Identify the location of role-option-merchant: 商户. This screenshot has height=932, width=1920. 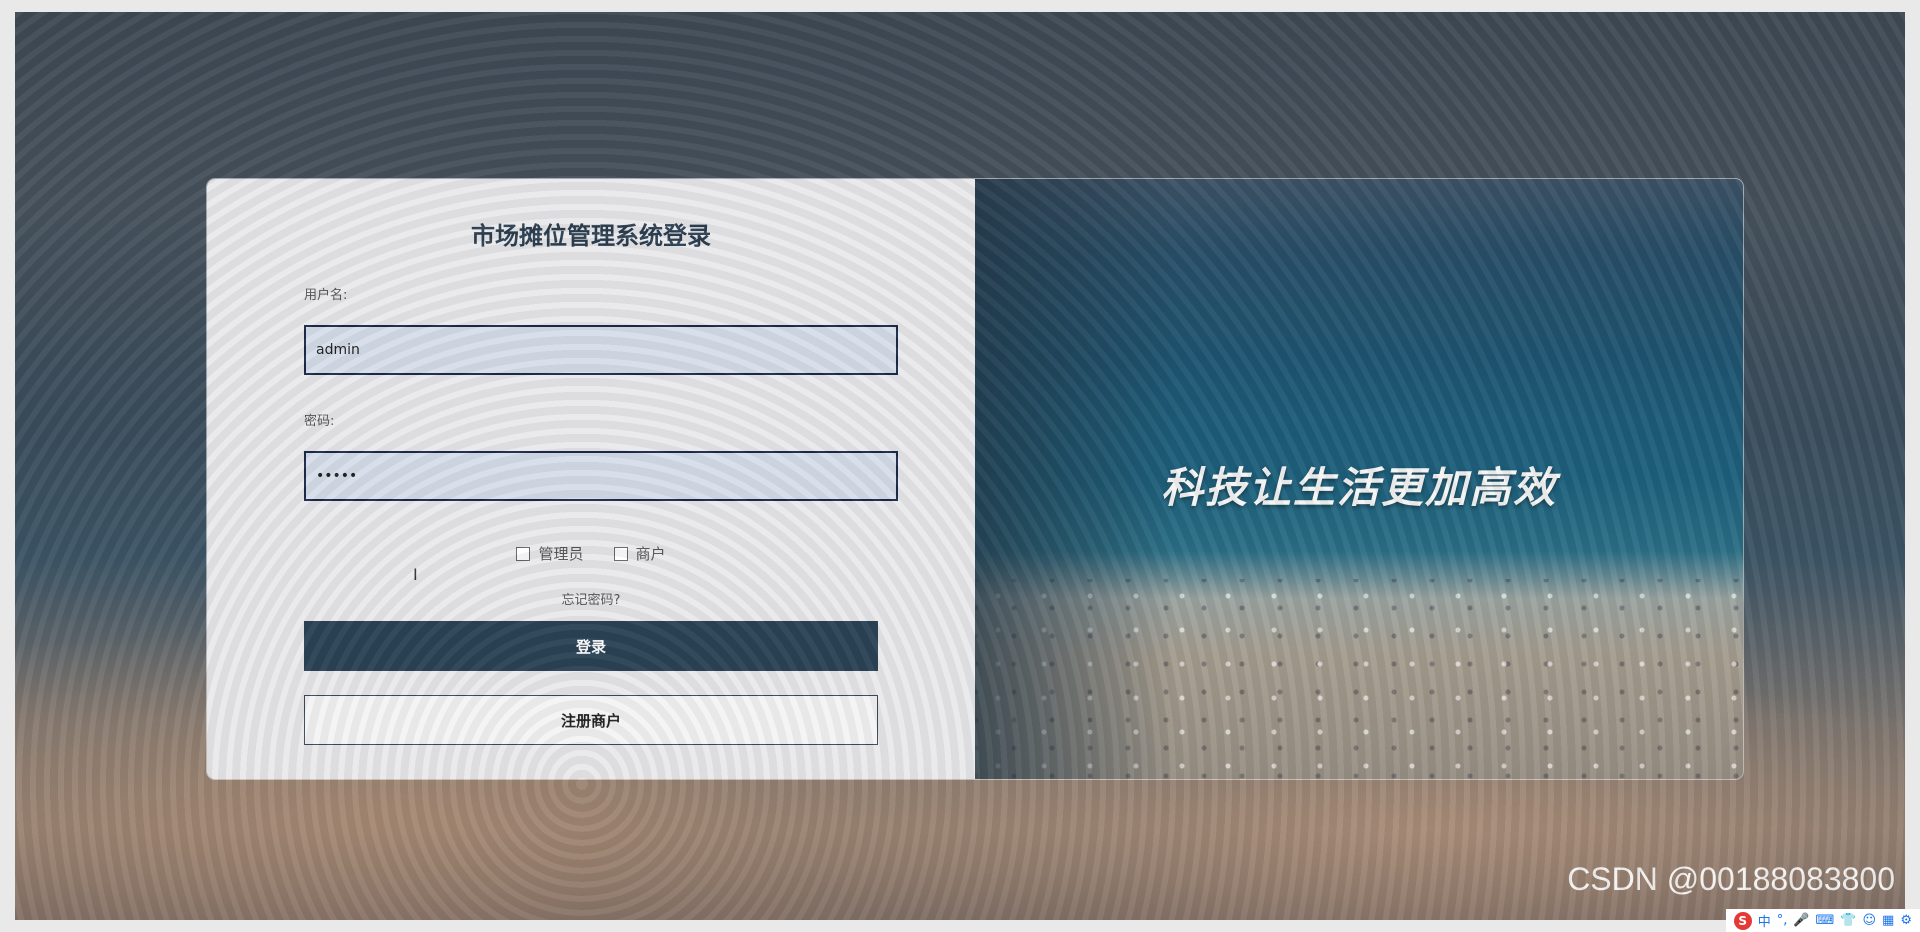
(639, 553).